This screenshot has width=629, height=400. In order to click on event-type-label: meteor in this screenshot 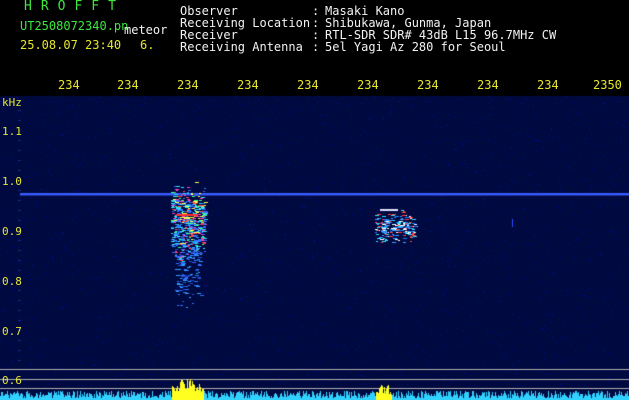, I will do `click(146, 30)`.